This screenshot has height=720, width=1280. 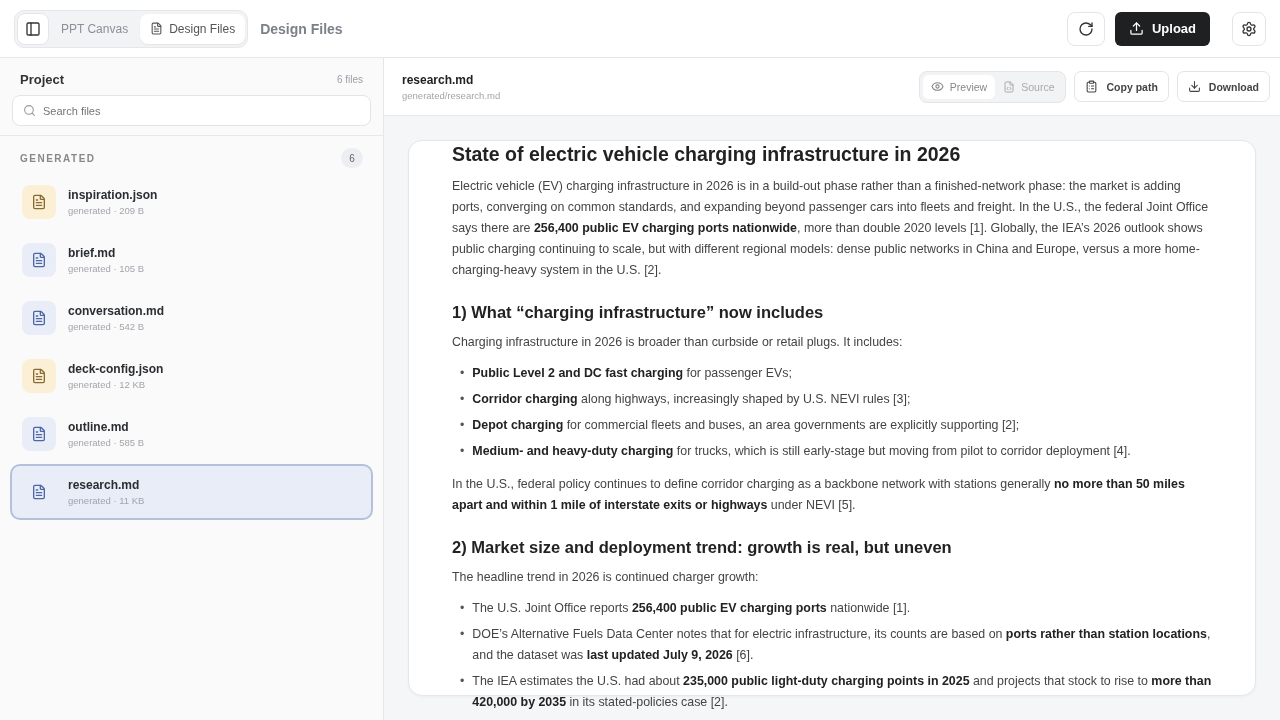 What do you see at coordinates (801, 451) in the screenshot?
I see `list-item: Medium- and heavy-duty charging for trucks, which is still early-stage but moving from pilot to corridor deployment [4].` at bounding box center [801, 451].